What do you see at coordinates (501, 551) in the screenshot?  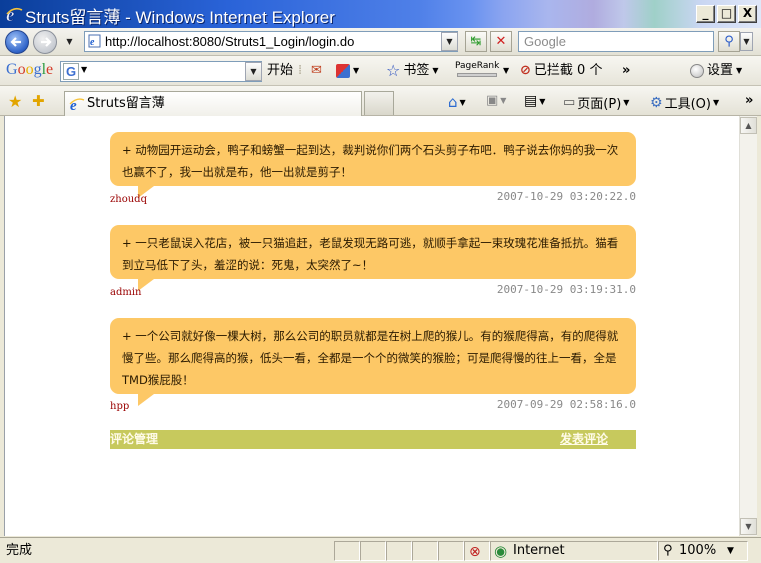 I see `globe-icon: ◉` at bounding box center [501, 551].